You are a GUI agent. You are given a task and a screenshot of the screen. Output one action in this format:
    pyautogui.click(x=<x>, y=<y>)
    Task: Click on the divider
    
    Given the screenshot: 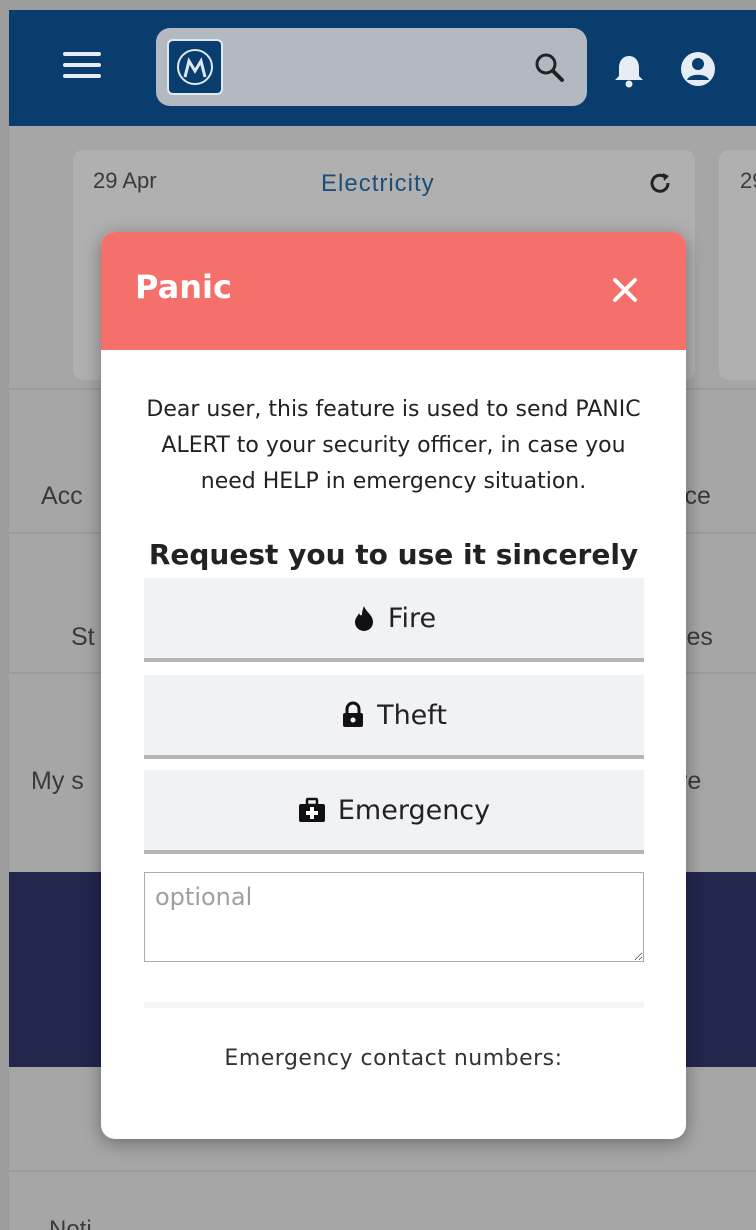 What is the action you would take?
    pyautogui.click(x=394, y=1005)
    